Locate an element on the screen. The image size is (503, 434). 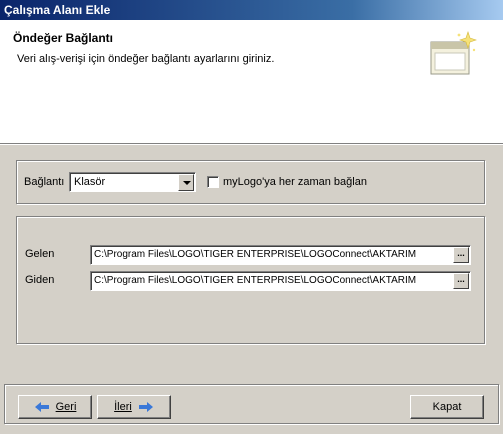
wizard-window-sparkle-icon is located at coordinates (453, 53).